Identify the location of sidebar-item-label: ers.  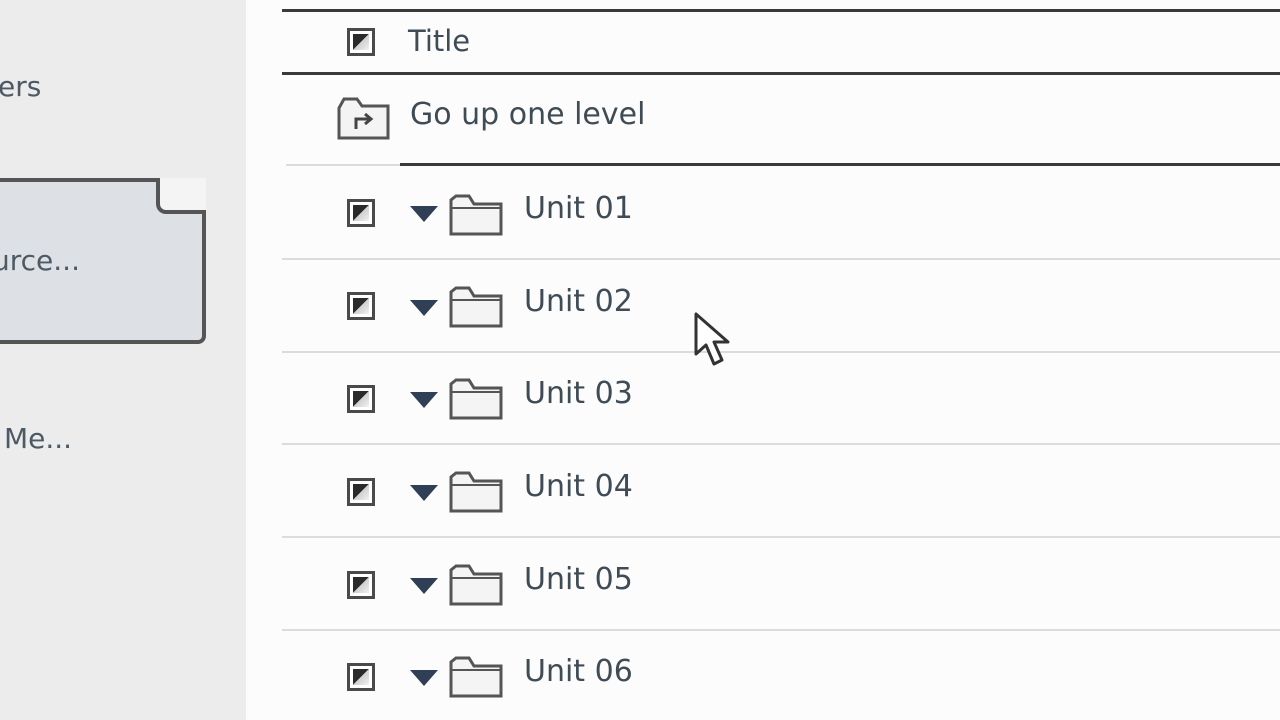
(20, 86).